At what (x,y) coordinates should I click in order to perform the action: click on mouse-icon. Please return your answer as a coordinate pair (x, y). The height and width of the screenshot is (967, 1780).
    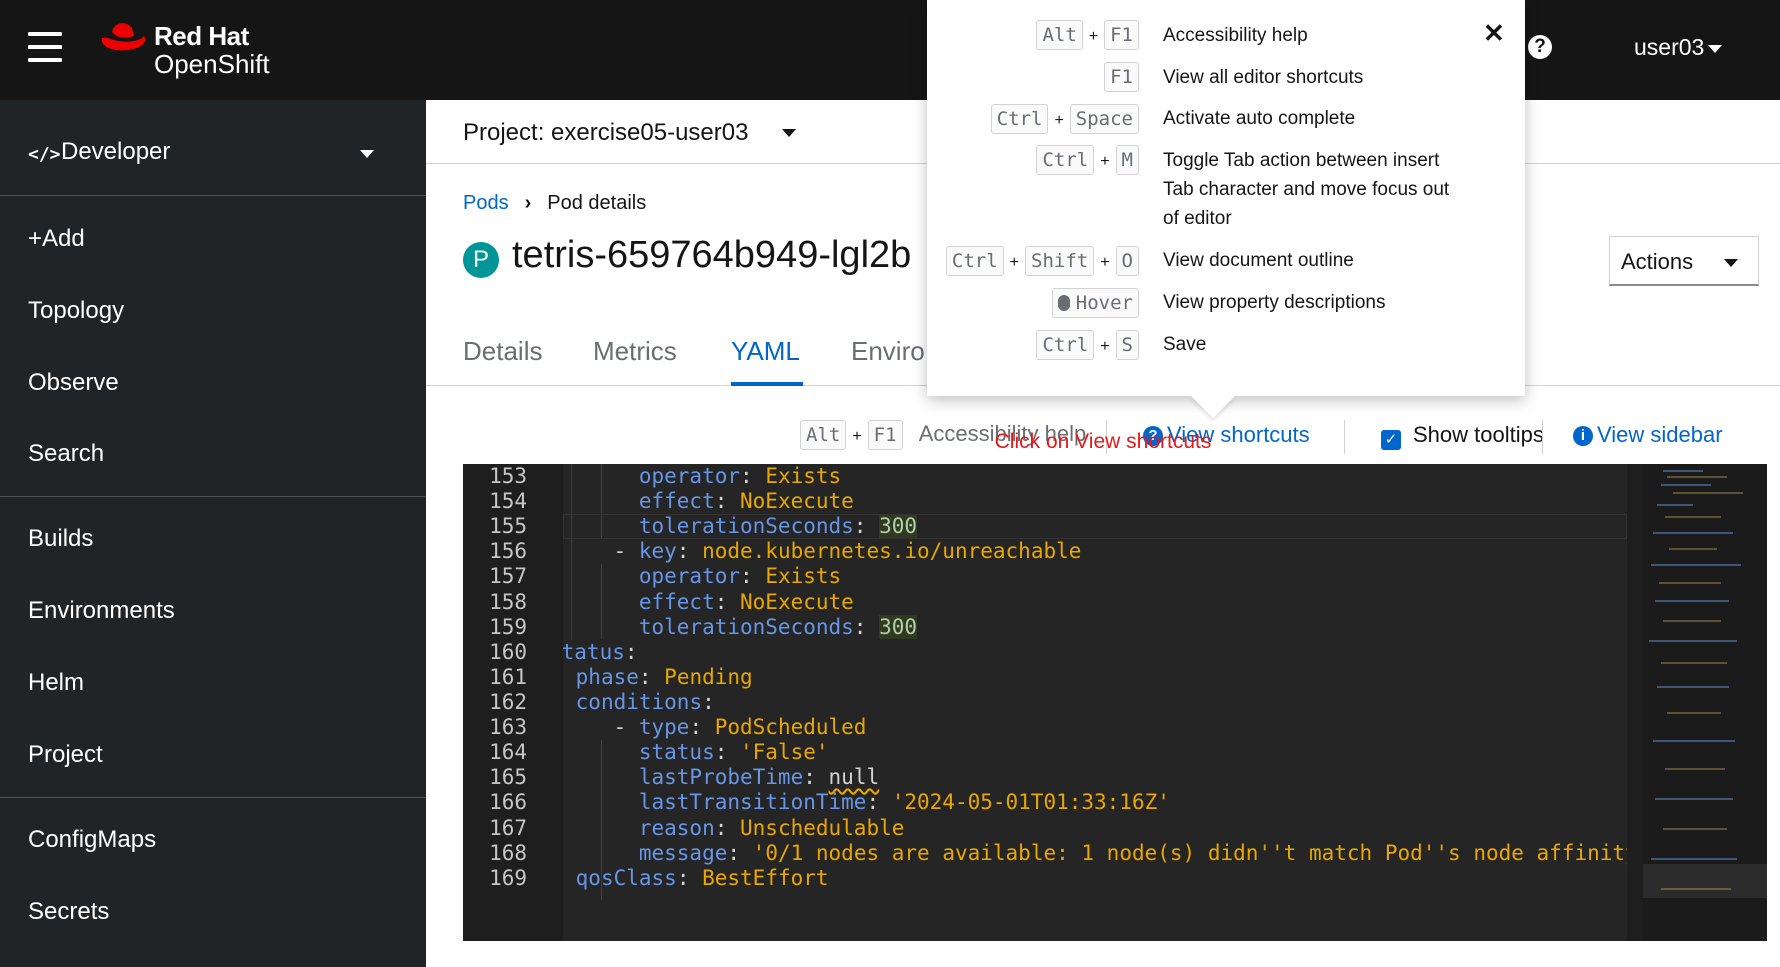
    Looking at the image, I should click on (1063, 303).